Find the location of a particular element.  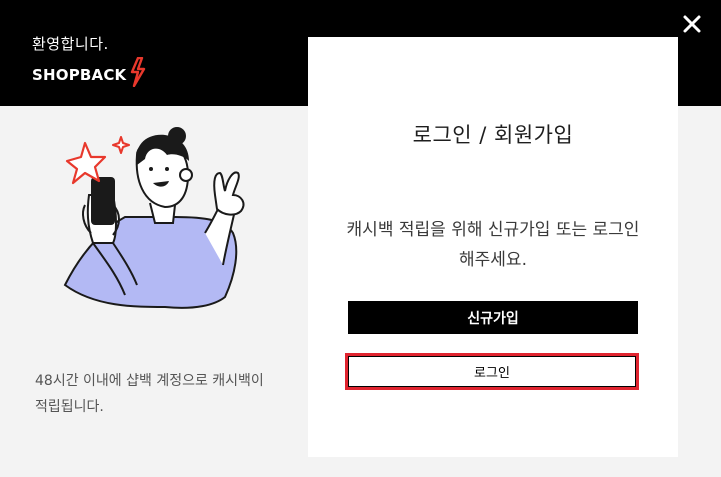

signup-button: 신규가입 is located at coordinates (493, 317).